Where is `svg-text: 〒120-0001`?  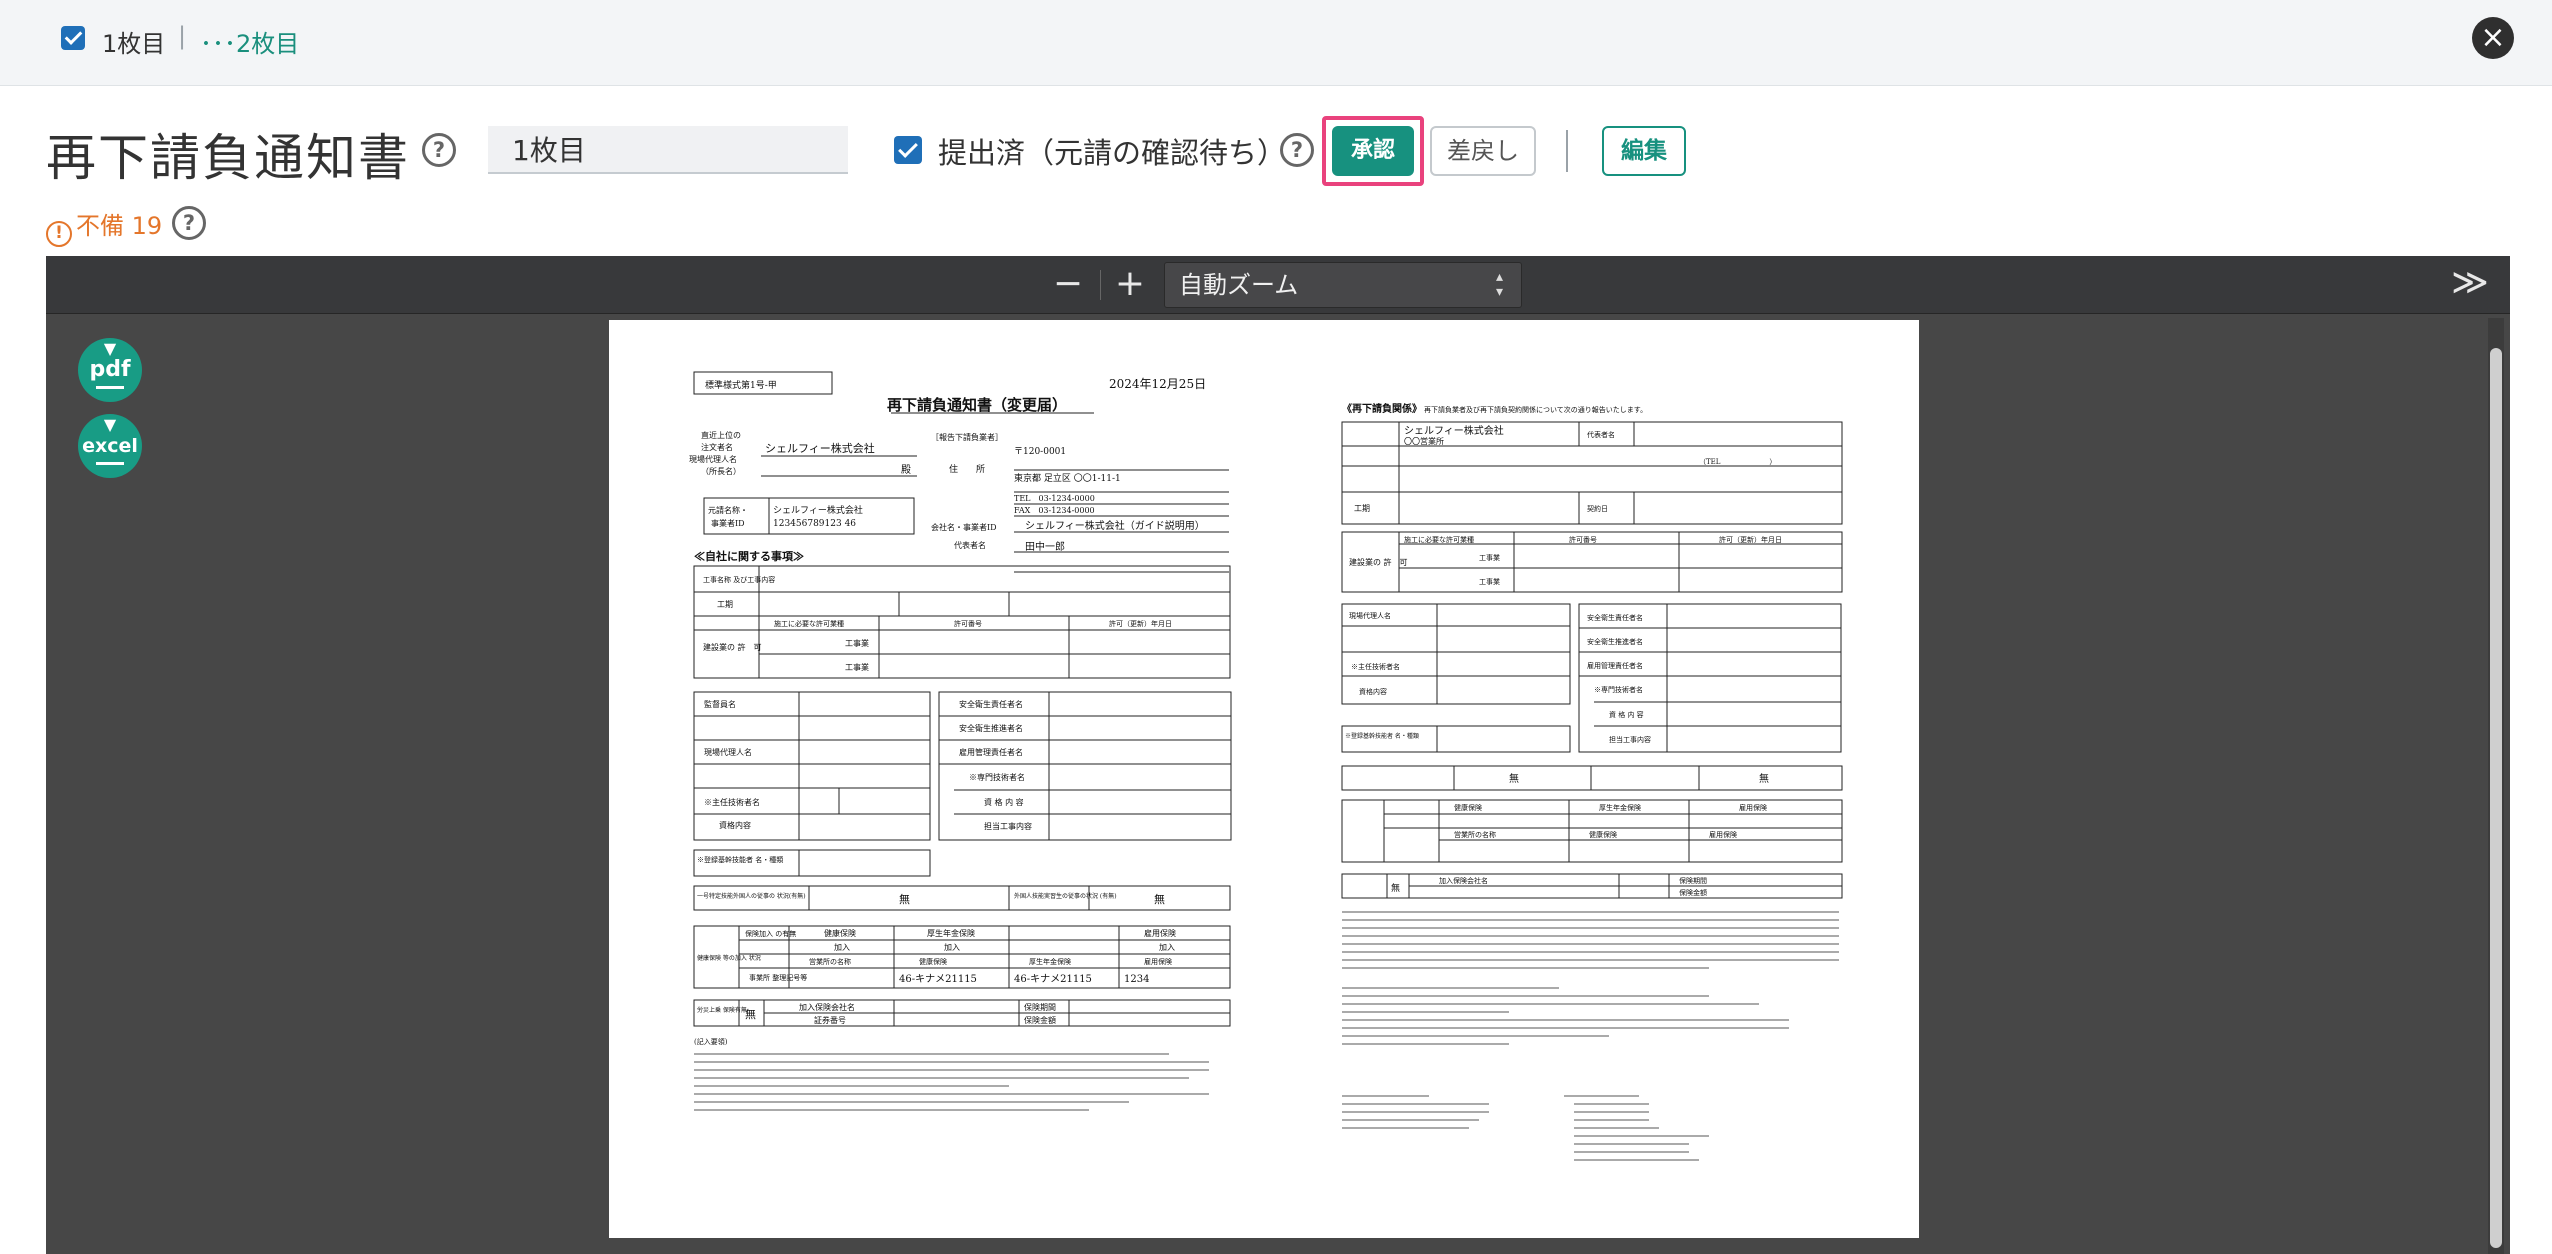 svg-text: 〒120-0001 is located at coordinates (1040, 452).